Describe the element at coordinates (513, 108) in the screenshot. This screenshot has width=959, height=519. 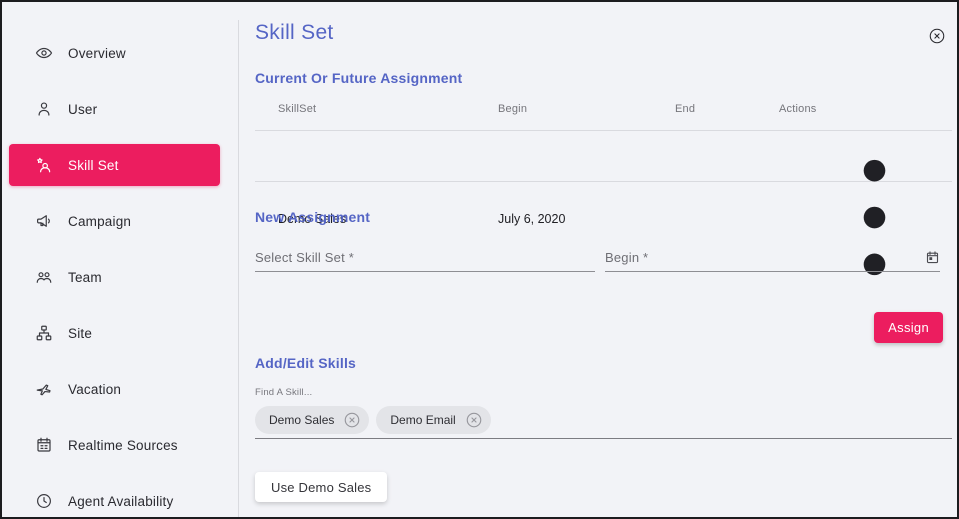
I see `column-header-begin: Begin` at that location.